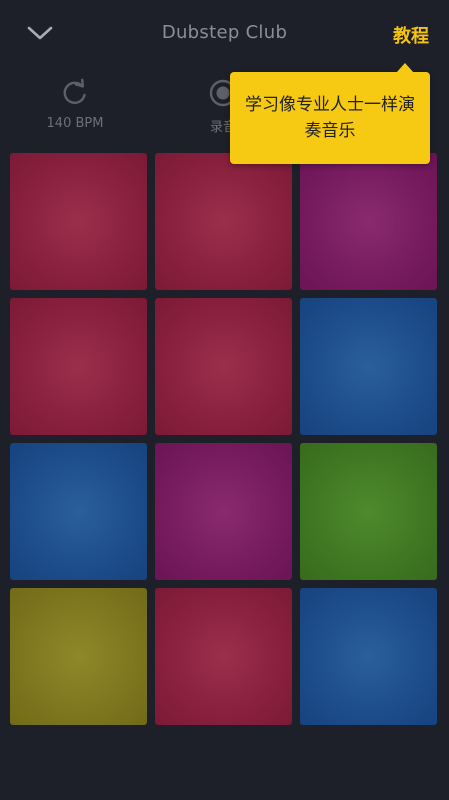  I want to click on tutorial-tooltip: 学习像专业人士一样演奏音乐, so click(330, 113).